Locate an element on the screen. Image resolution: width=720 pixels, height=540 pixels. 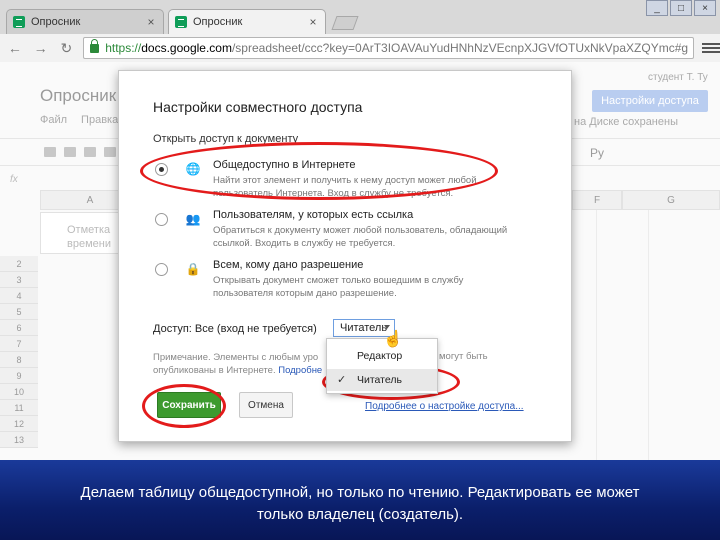
radio-public is located at coordinates (161, 169).